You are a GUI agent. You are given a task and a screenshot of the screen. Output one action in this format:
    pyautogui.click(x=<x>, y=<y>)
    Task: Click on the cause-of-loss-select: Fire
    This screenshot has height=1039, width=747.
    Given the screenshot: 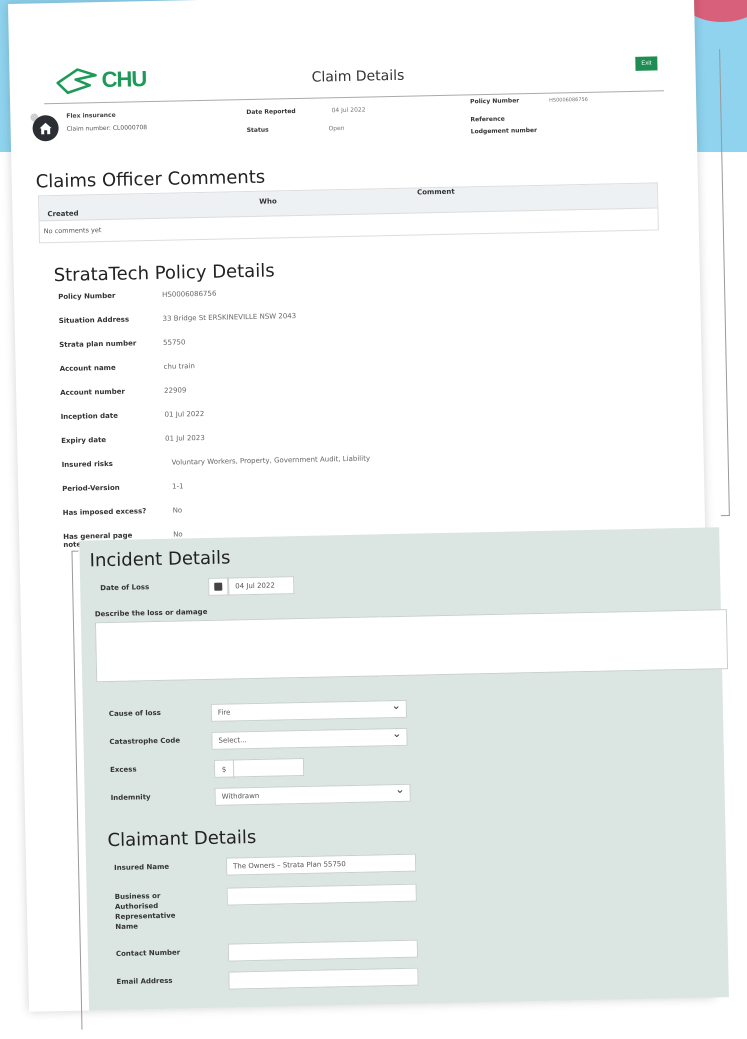 What is the action you would take?
    pyautogui.click(x=309, y=710)
    